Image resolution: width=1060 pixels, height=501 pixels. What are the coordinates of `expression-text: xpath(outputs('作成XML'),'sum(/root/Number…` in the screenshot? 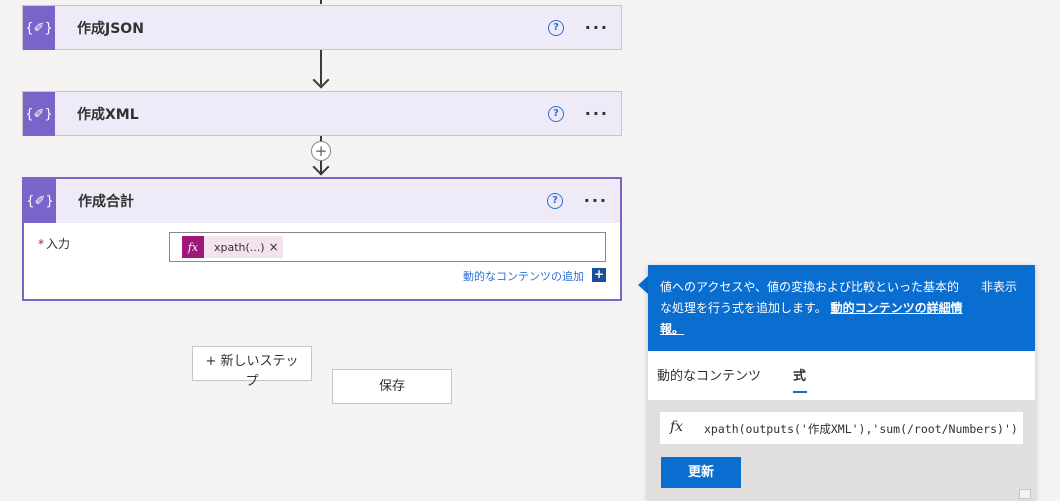 It's located at (861, 429).